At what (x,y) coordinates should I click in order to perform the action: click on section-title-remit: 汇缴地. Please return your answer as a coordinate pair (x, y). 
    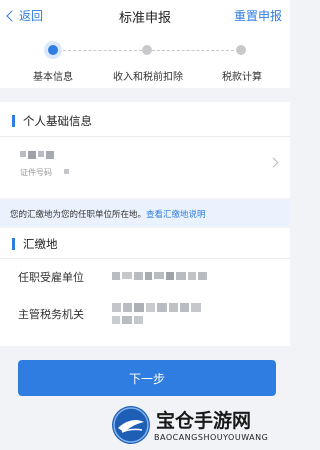
    Looking at the image, I should click on (35, 244).